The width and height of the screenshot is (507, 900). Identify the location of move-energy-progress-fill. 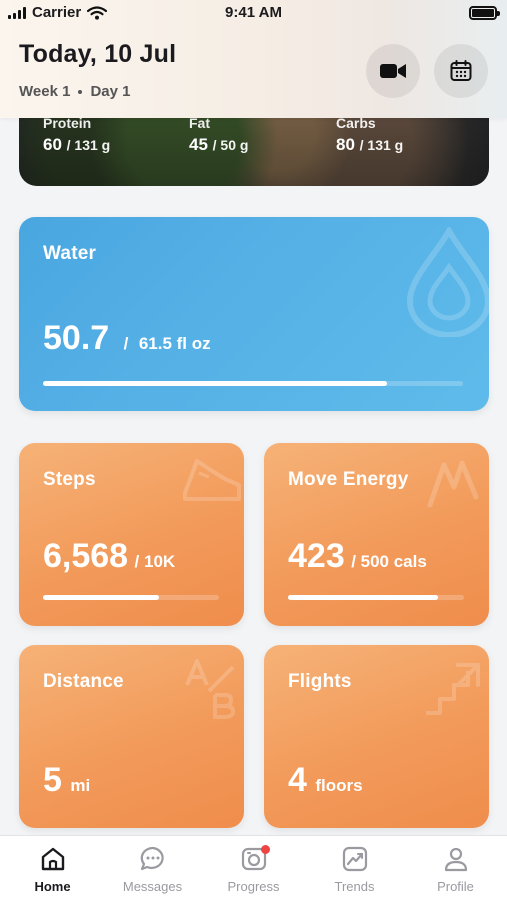
(363, 597).